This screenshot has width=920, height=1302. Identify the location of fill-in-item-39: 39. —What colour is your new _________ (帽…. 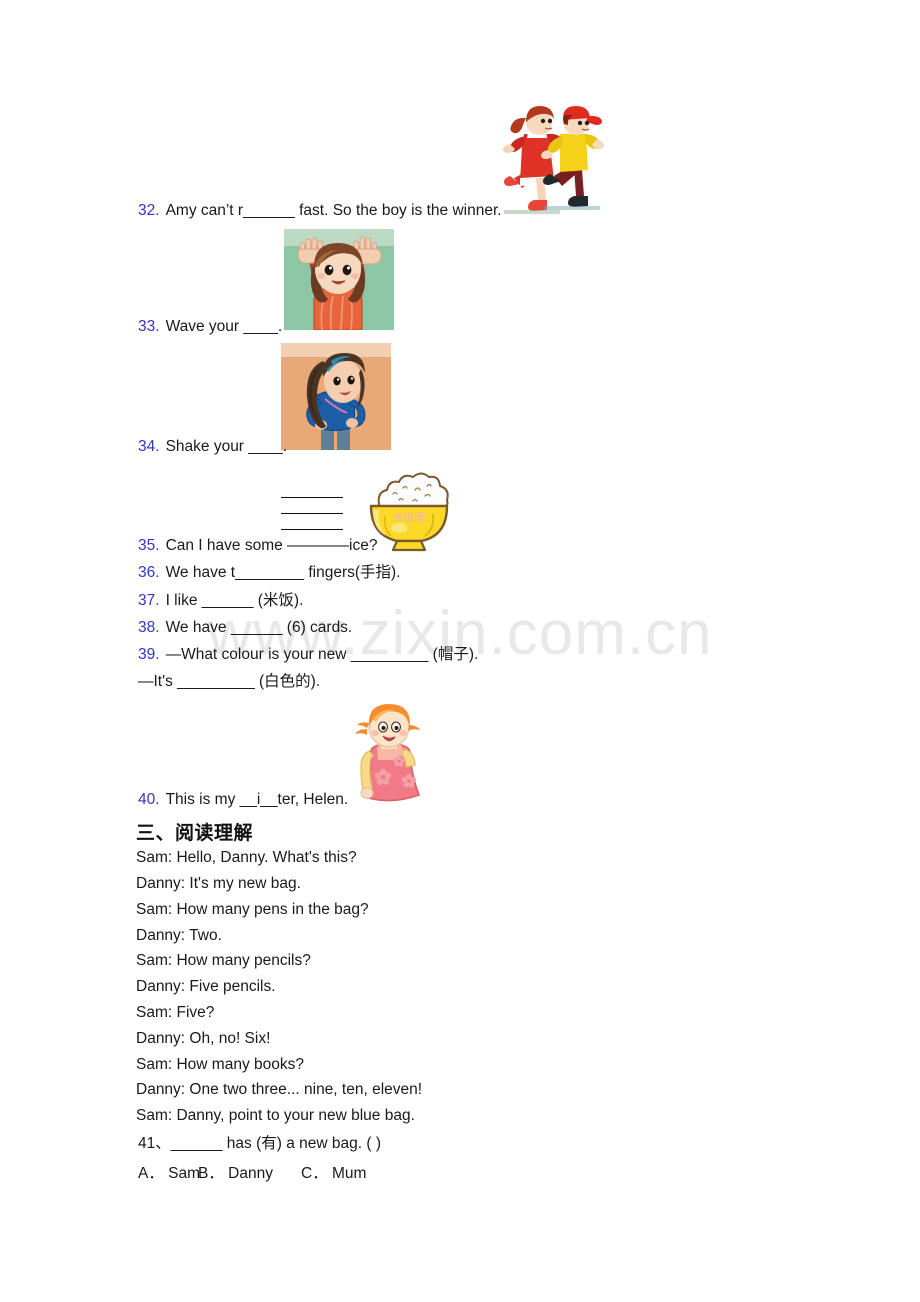
(308, 654).